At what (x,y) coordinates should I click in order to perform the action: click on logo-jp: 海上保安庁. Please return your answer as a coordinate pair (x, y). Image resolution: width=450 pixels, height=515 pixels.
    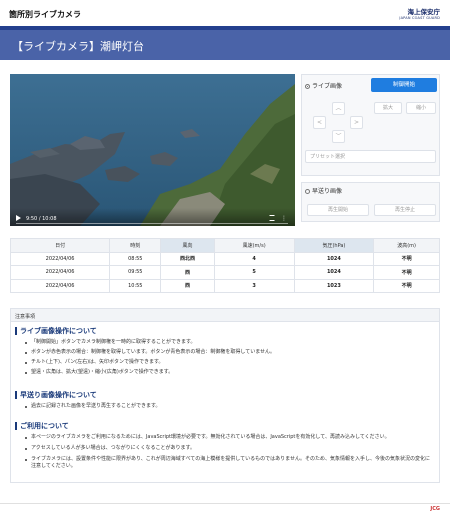
    Looking at the image, I should click on (419, 11).